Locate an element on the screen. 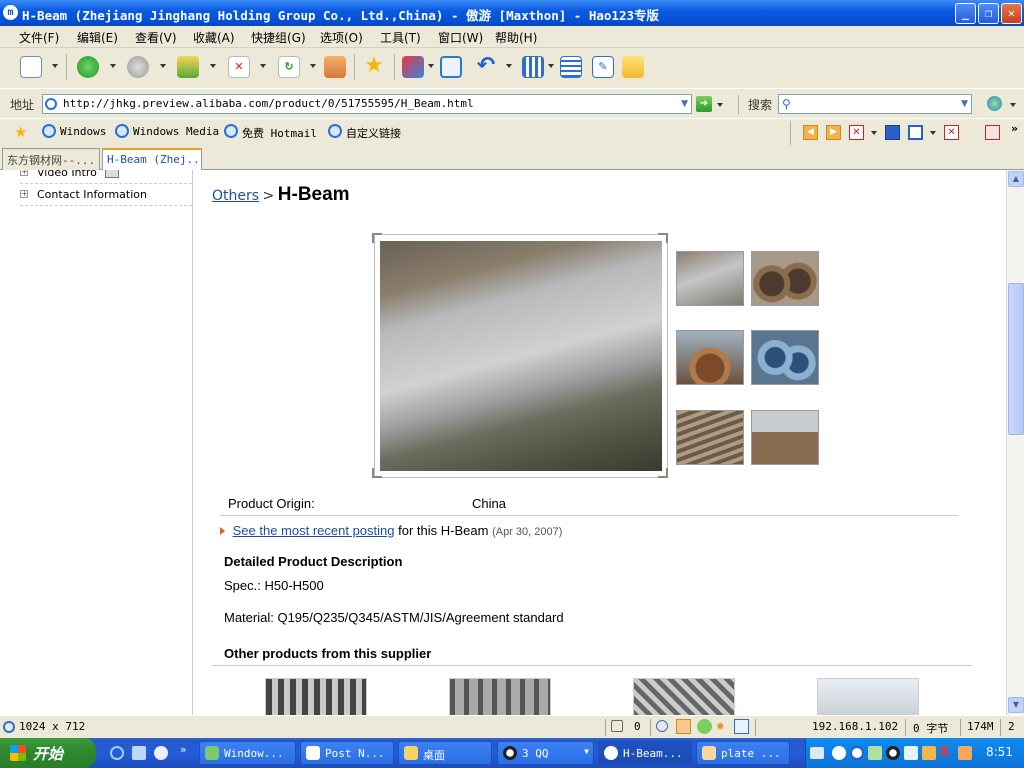 The width and height of the screenshot is (1024, 768). columns-button is located at coordinates (533, 67).